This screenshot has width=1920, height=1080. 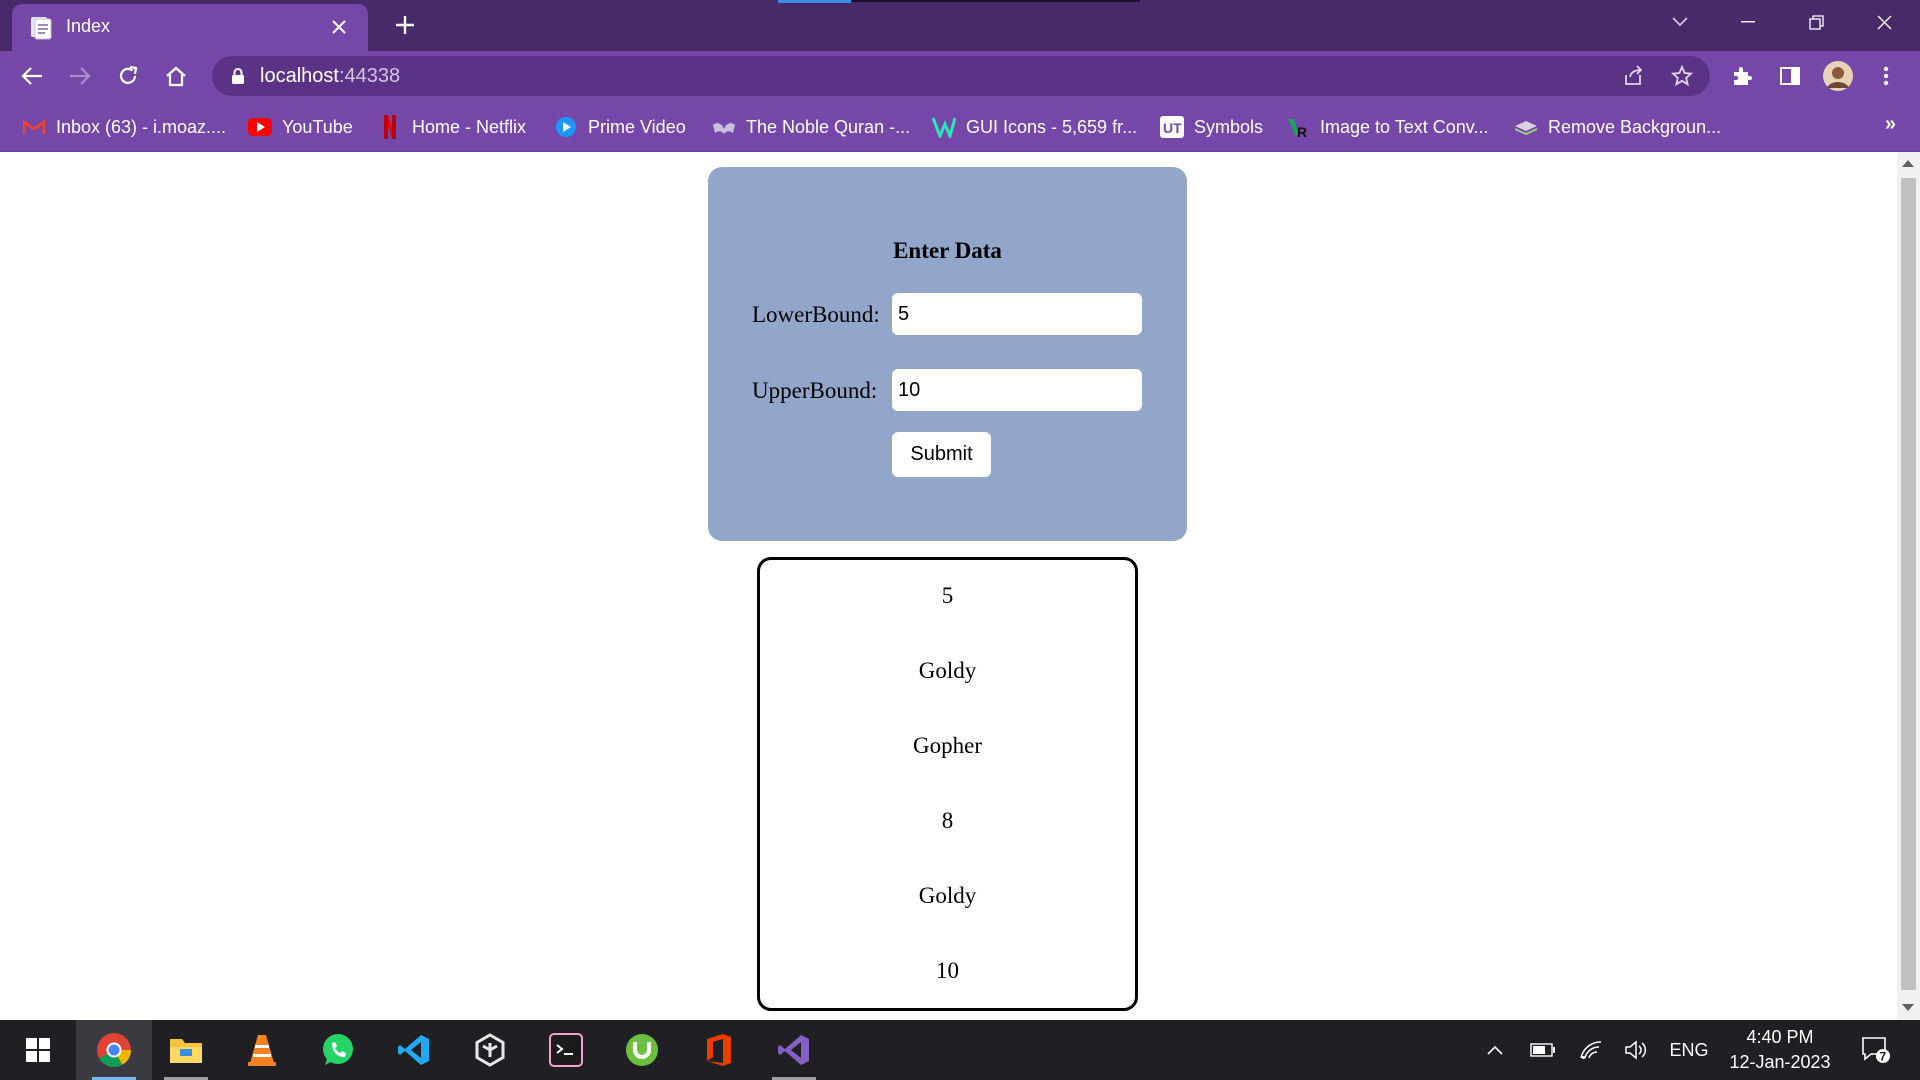 What do you see at coordinates (114, 1050) in the screenshot?
I see `chrome-icon` at bounding box center [114, 1050].